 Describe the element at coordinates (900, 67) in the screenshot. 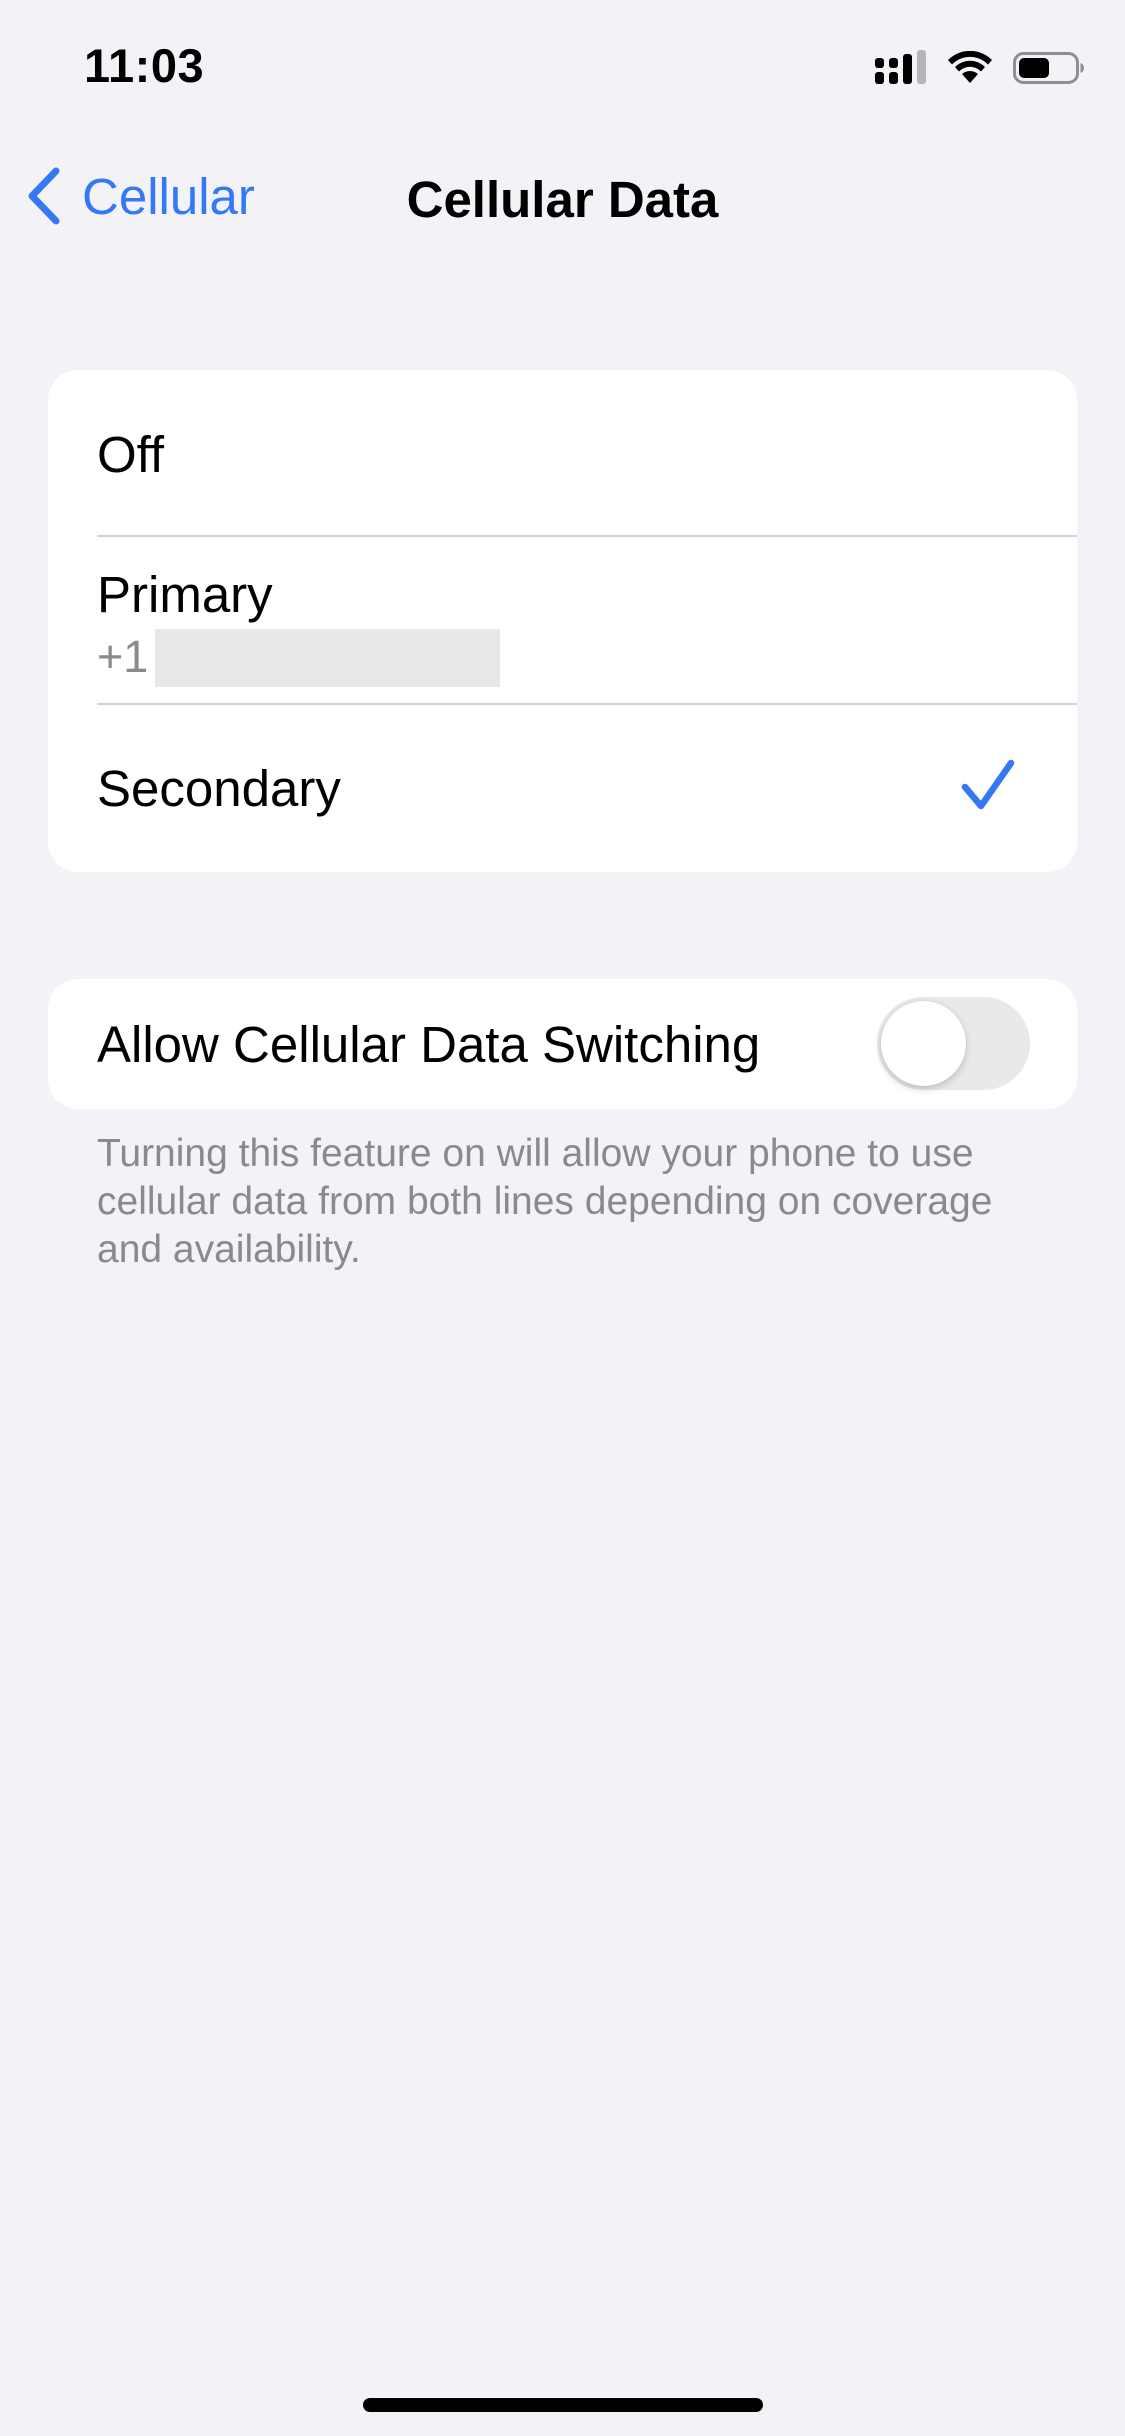

I see `cellular-signal-icon` at that location.